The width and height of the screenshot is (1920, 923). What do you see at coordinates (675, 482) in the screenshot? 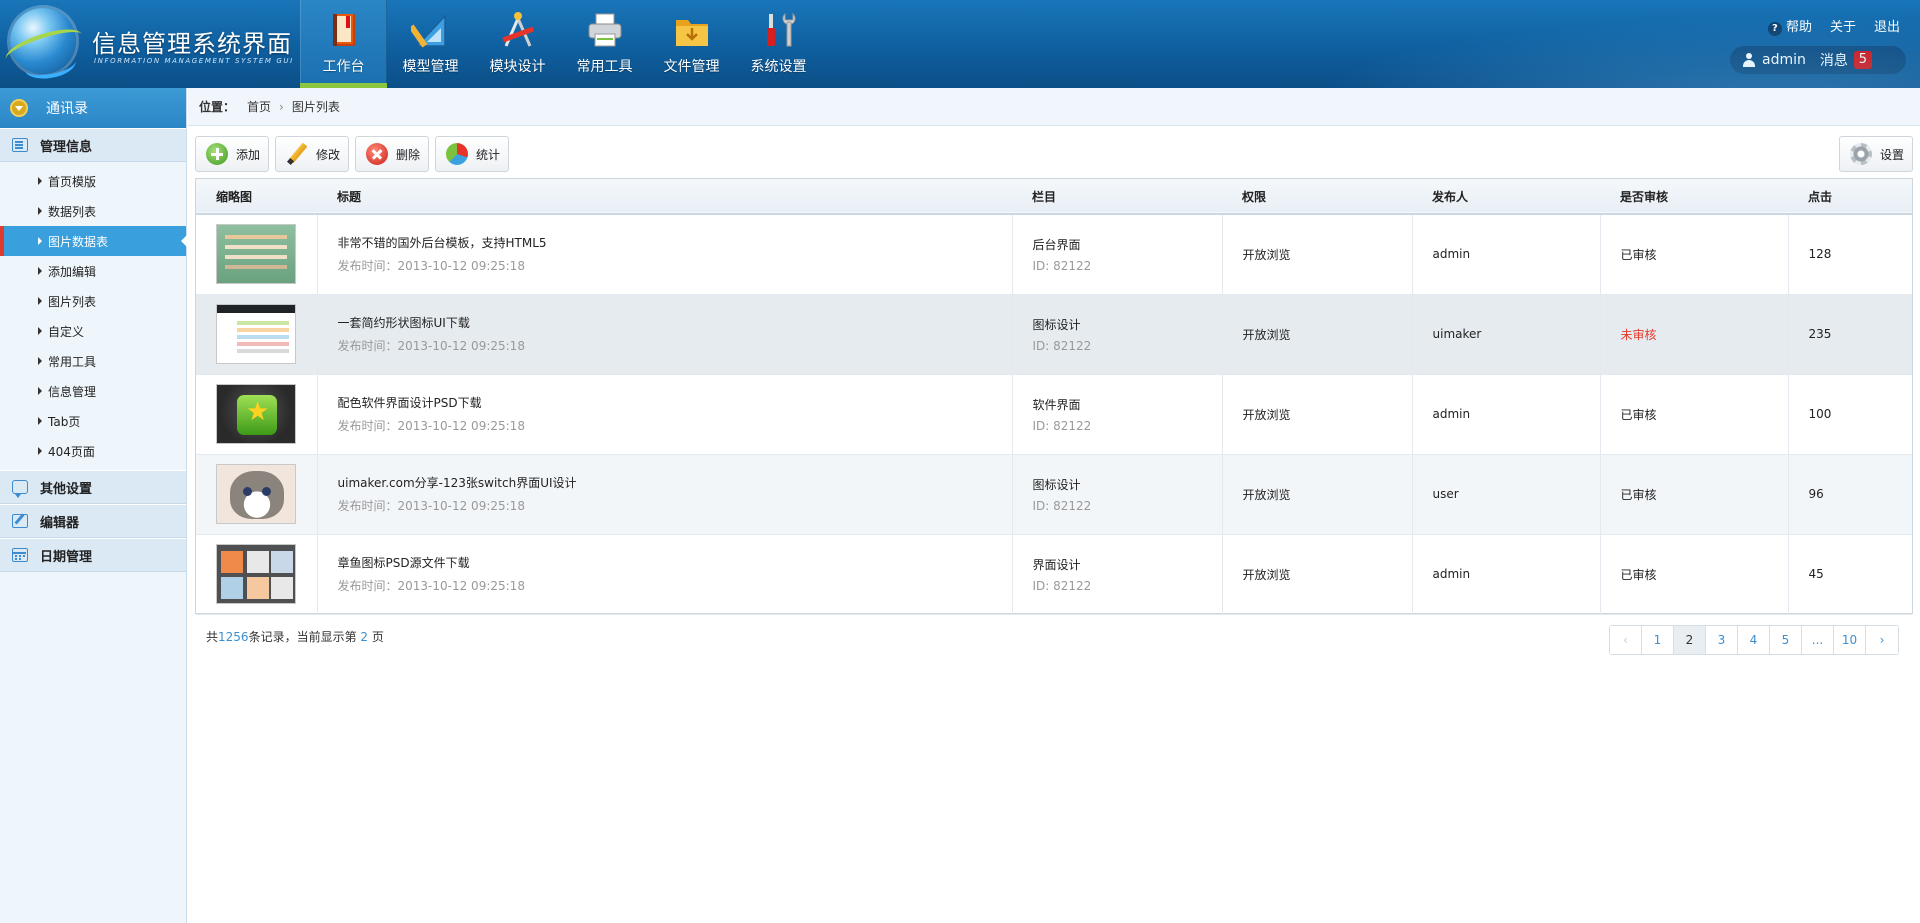
I see `row-title: uimaker.com分享-123张switch界面UI设计` at bounding box center [675, 482].